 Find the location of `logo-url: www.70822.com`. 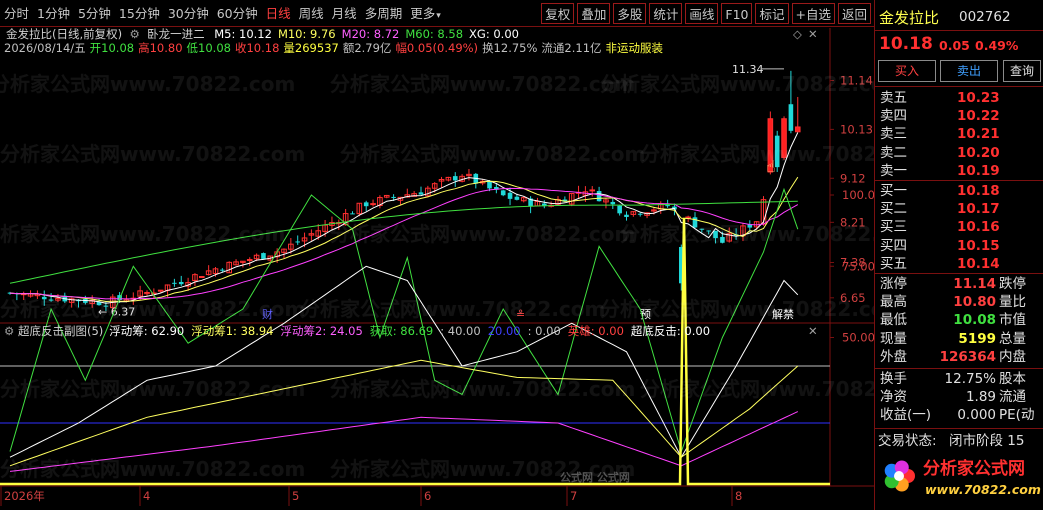

logo-url: www.70822.com is located at coordinates (983, 489).